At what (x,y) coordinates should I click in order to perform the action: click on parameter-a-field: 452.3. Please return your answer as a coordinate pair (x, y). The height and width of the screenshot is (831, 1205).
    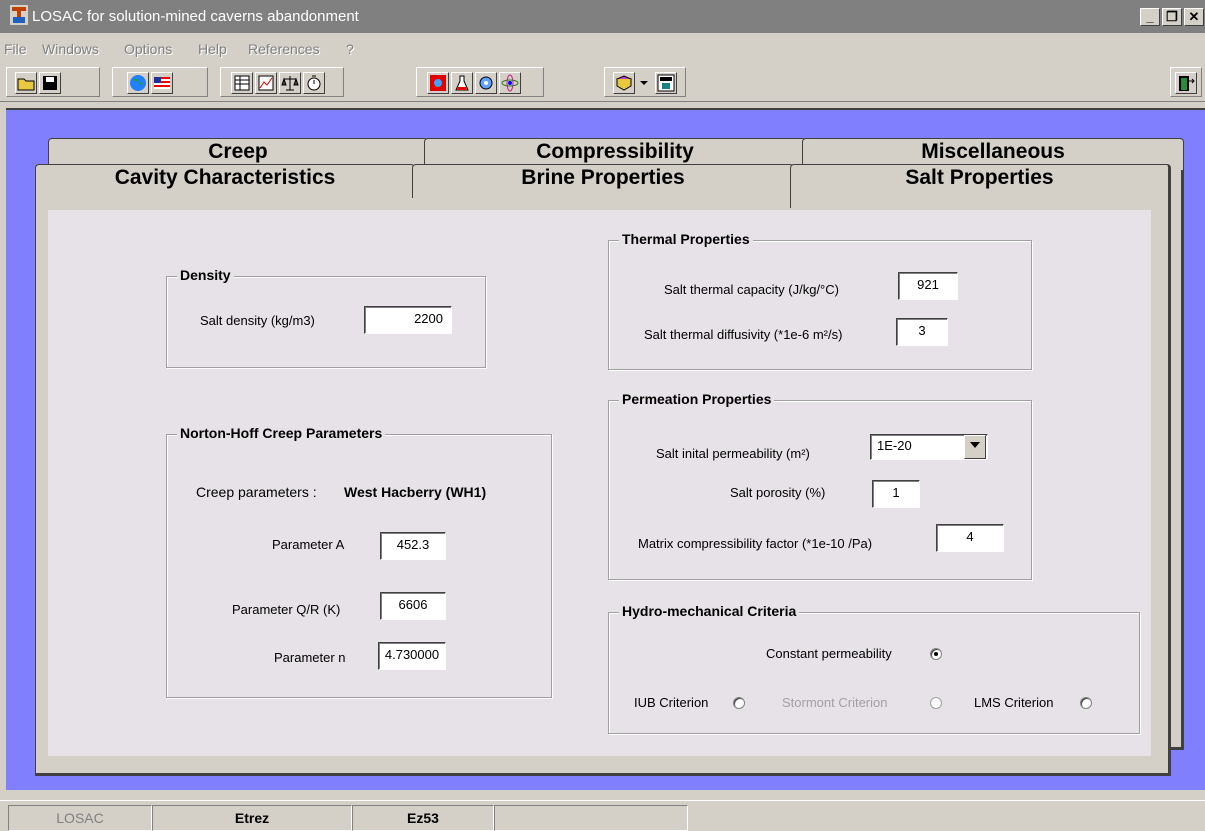
    Looking at the image, I should click on (413, 546).